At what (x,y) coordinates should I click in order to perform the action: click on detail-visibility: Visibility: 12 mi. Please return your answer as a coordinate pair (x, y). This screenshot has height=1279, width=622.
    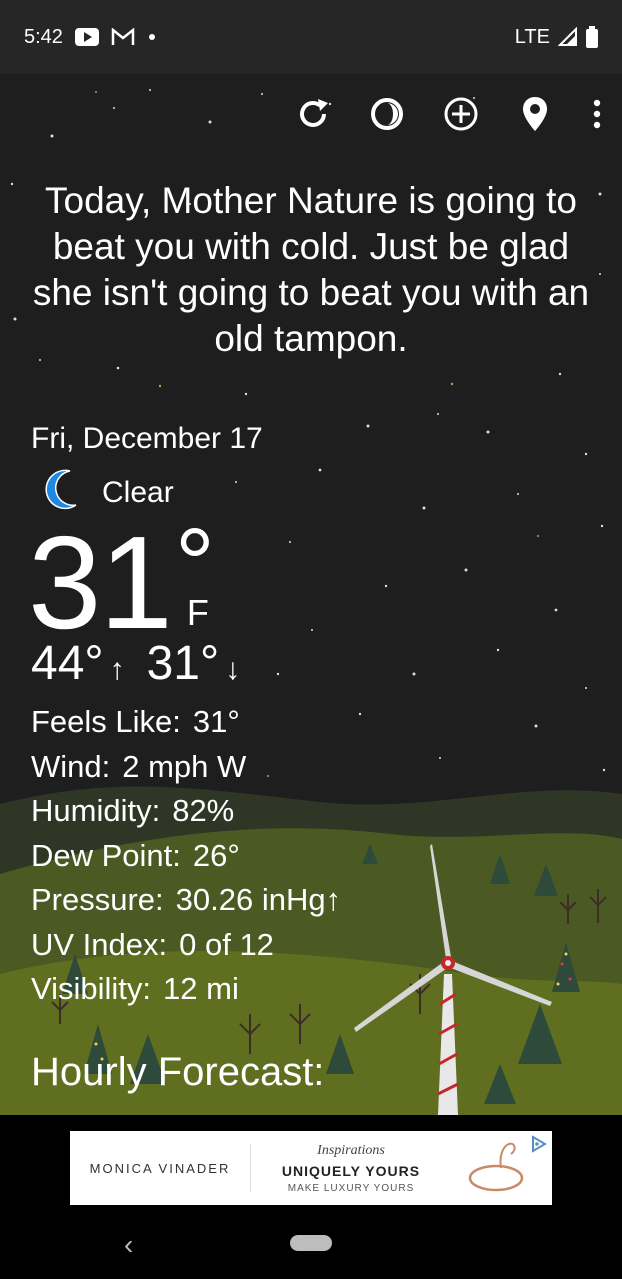
    Looking at the image, I should click on (186, 989).